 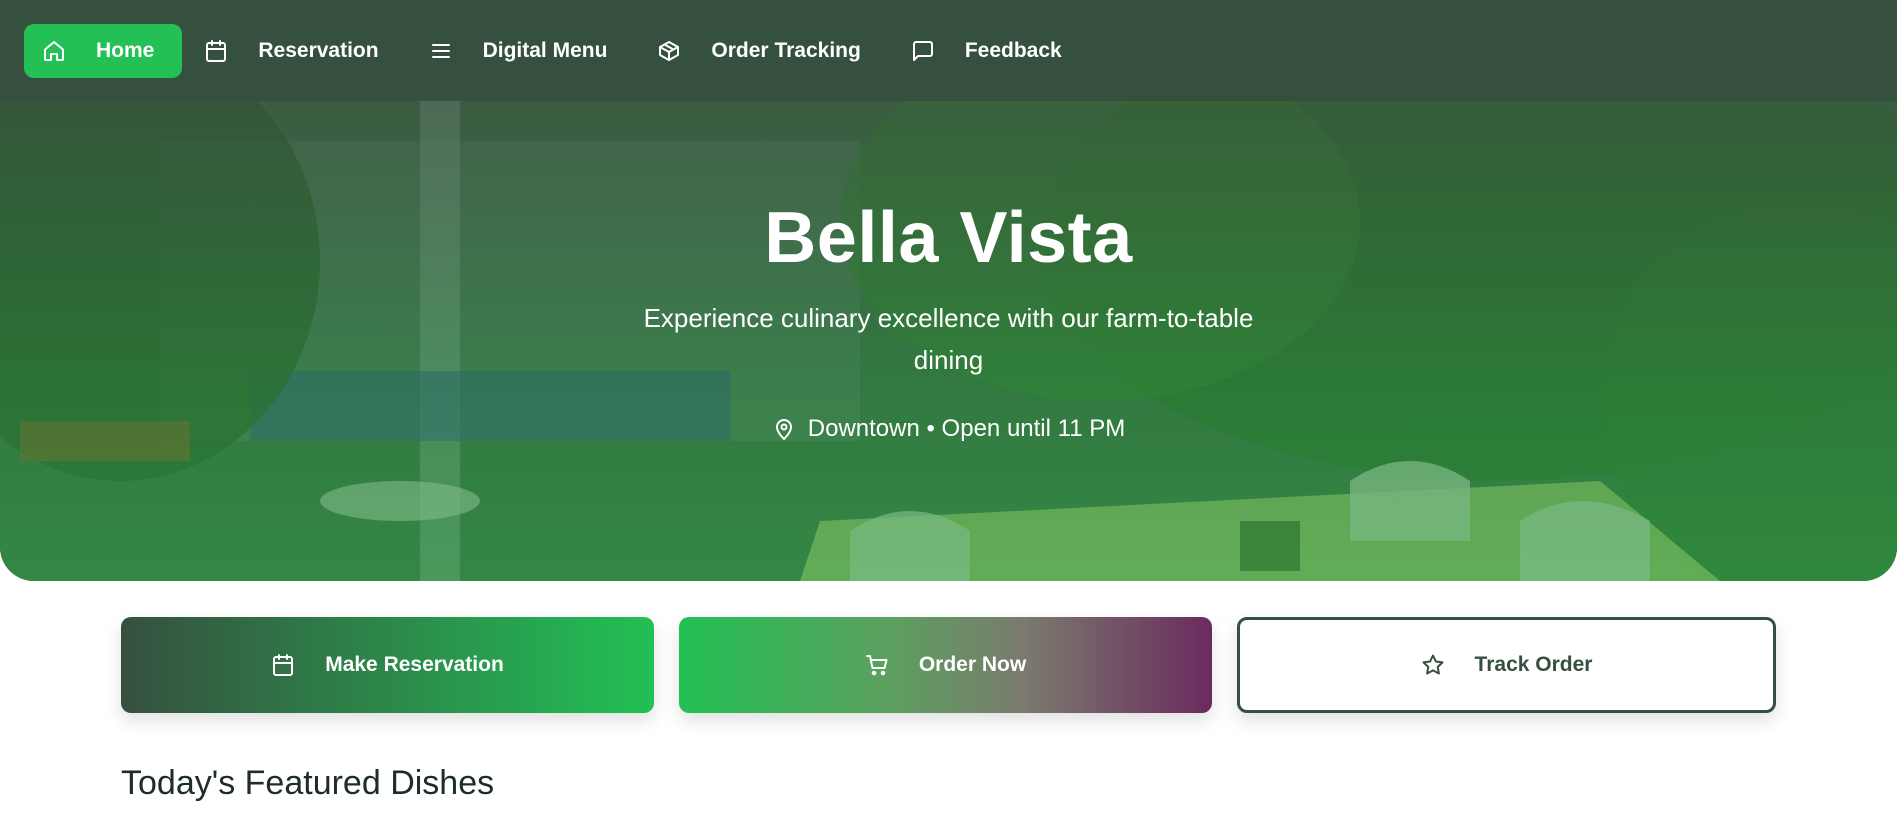 What do you see at coordinates (1433, 665) in the screenshot?
I see `star-icon` at bounding box center [1433, 665].